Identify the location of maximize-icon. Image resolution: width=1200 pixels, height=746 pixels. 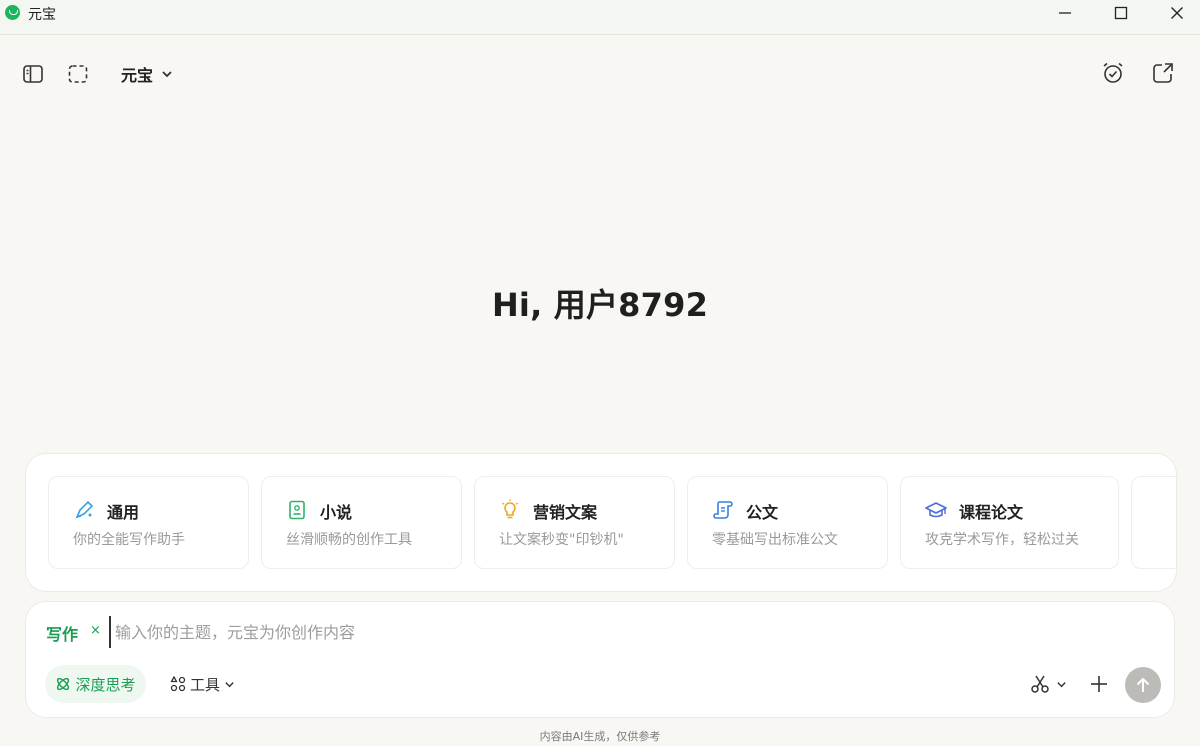
(1121, 13).